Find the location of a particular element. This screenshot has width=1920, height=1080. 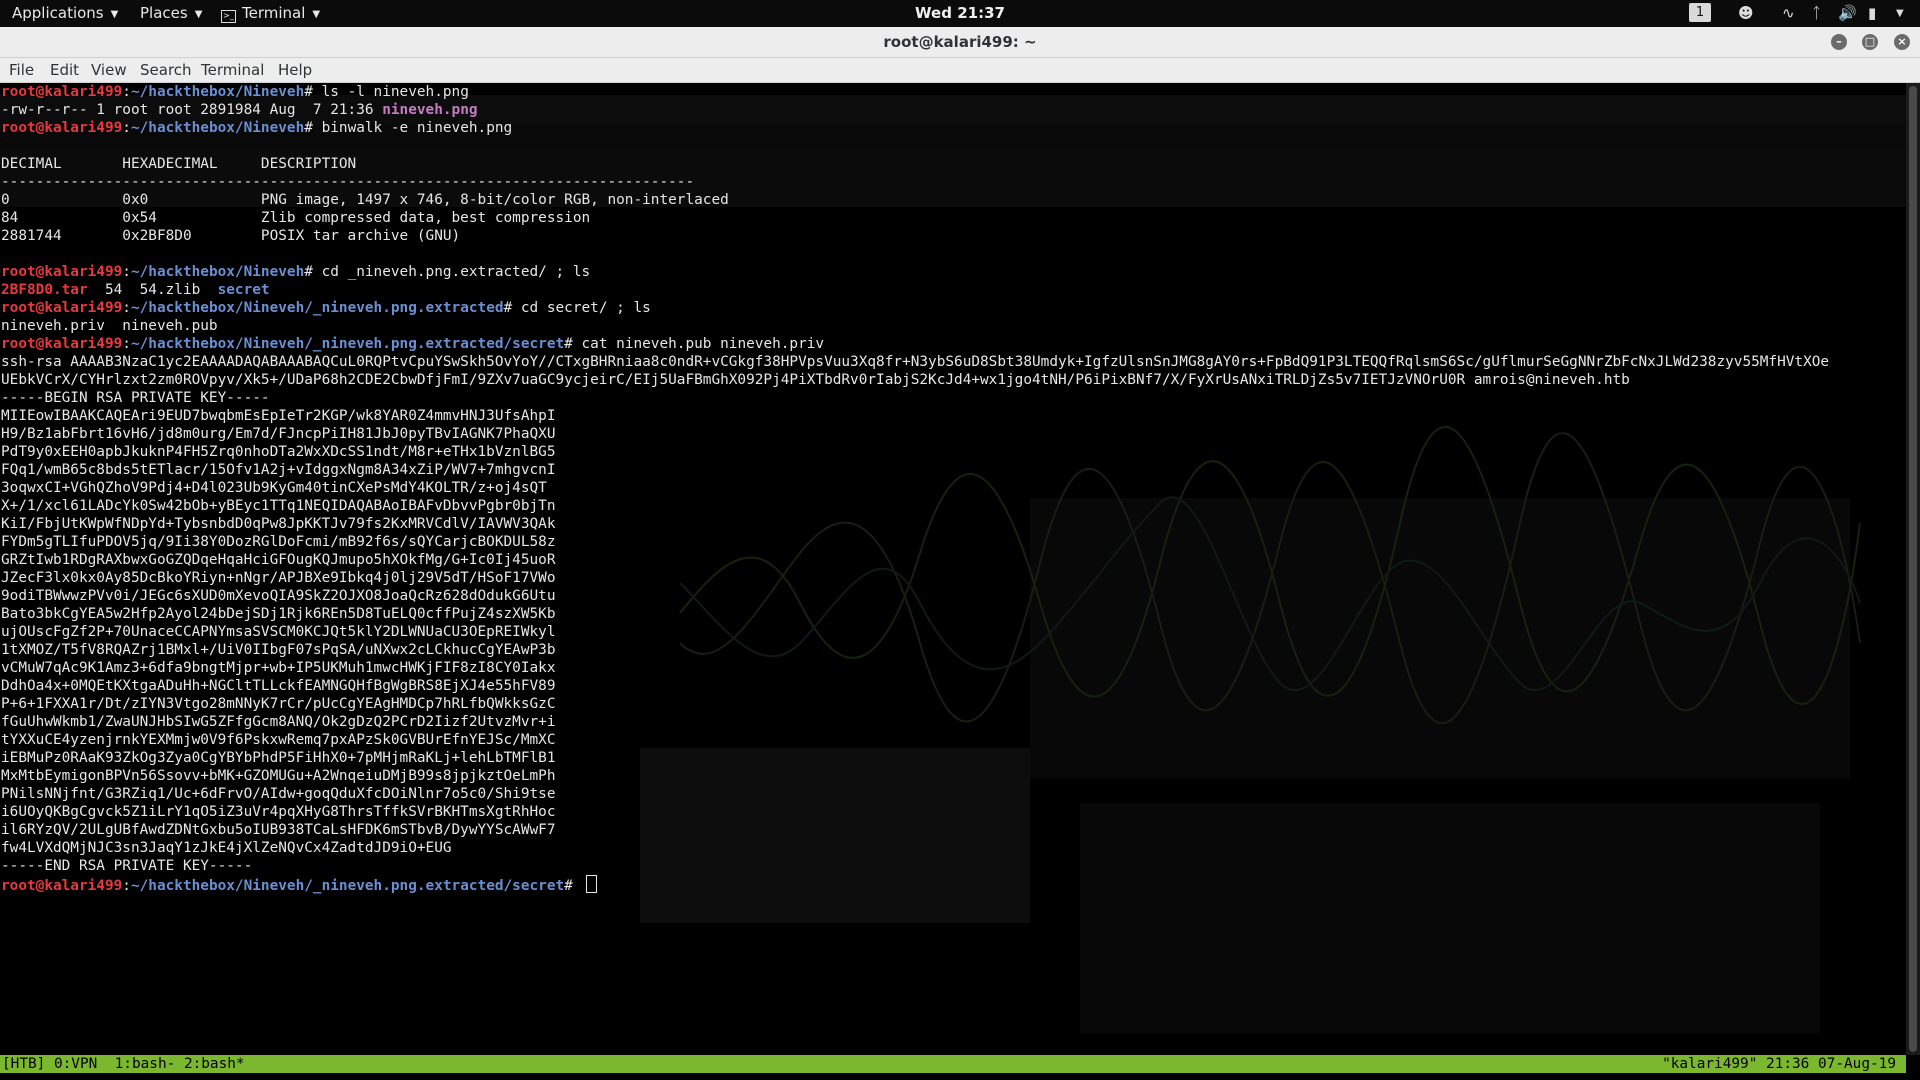

close-button: × is located at coordinates (1902, 42).